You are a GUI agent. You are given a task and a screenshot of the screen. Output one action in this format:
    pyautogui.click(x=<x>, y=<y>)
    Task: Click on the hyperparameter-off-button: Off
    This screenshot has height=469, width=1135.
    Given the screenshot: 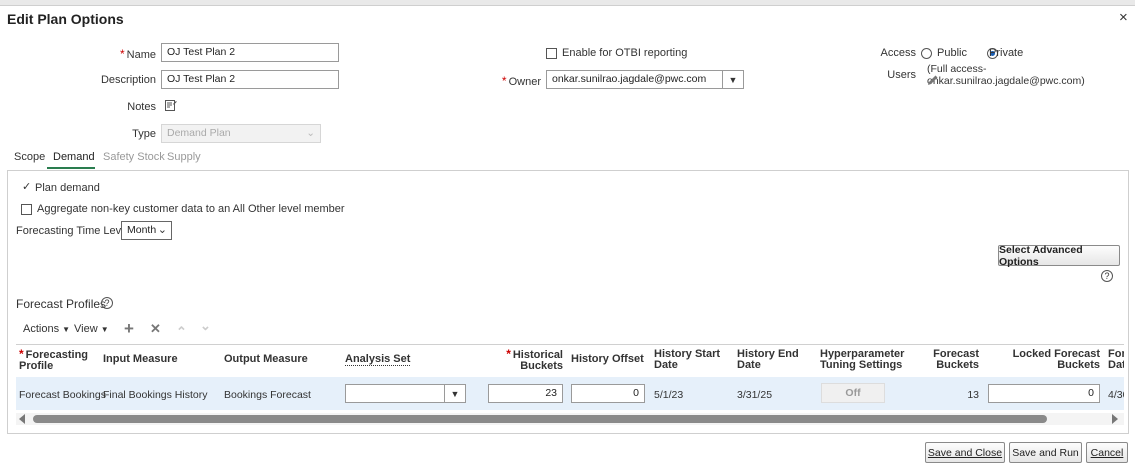 What is the action you would take?
    pyautogui.click(x=853, y=393)
    